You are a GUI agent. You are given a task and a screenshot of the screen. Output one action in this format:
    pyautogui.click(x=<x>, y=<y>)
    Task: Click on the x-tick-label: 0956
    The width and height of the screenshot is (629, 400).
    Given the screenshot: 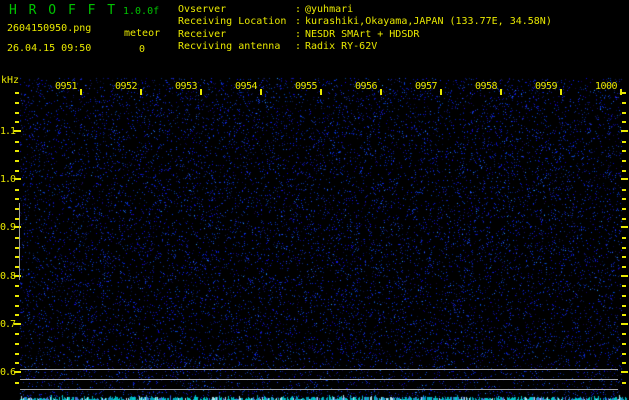 What is the action you would take?
    pyautogui.click(x=366, y=86)
    